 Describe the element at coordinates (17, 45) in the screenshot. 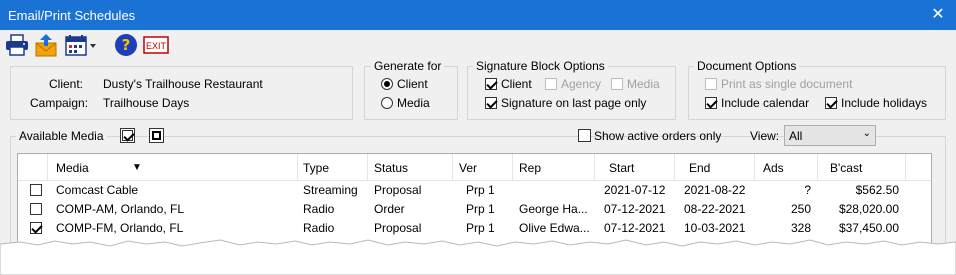

I see `printer-icon` at that location.